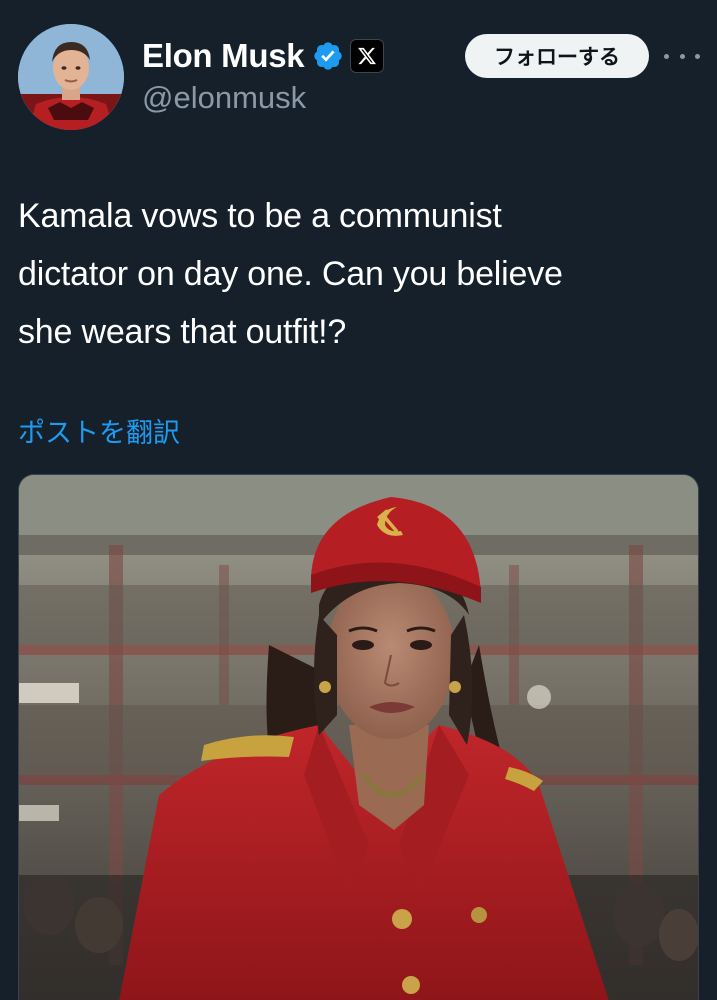 The image size is (717, 1000). What do you see at coordinates (367, 56) in the screenshot?
I see `x-logo-icon` at bounding box center [367, 56].